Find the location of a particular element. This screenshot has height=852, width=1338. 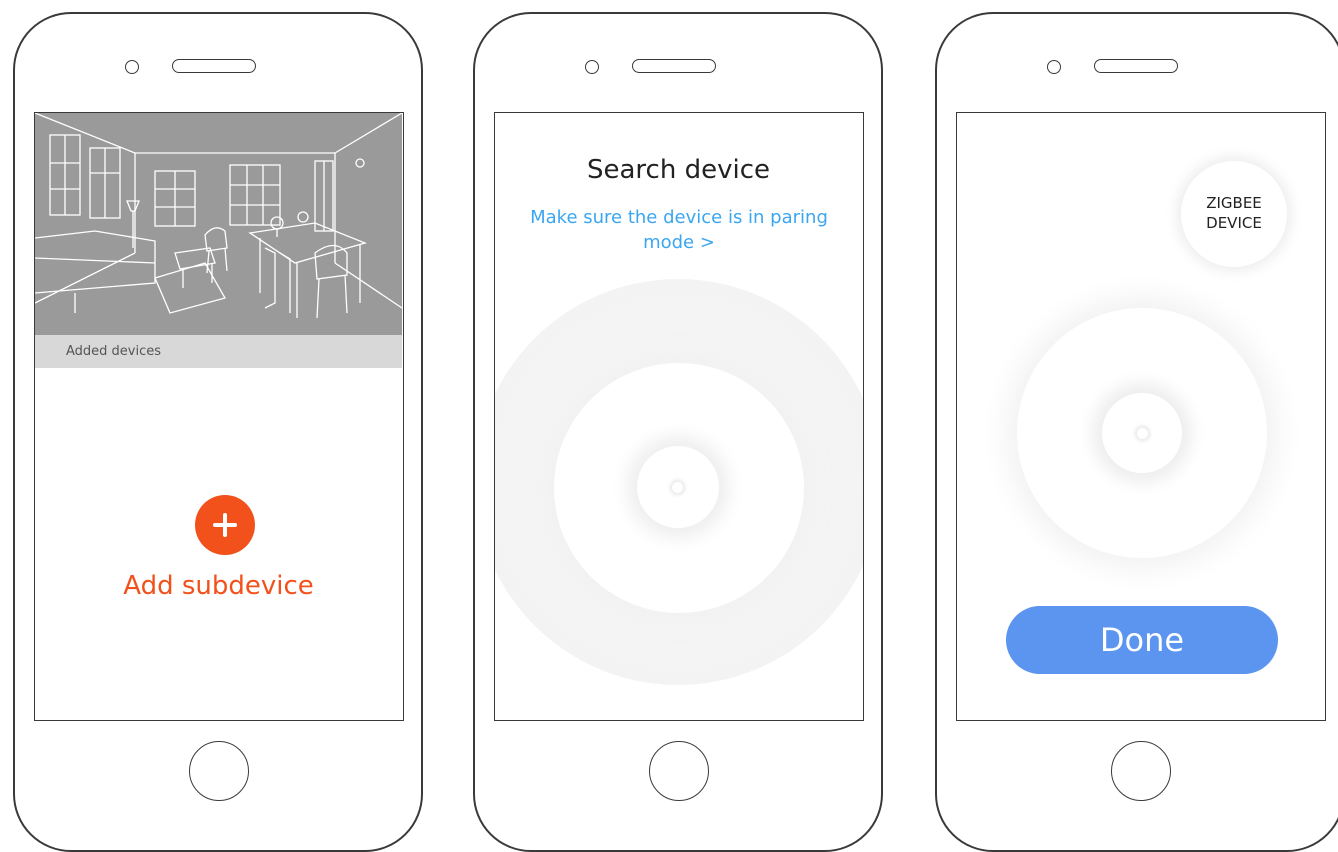

zigbee-device-bubble: ZIGBEE DEVICE is located at coordinates (1234, 214).